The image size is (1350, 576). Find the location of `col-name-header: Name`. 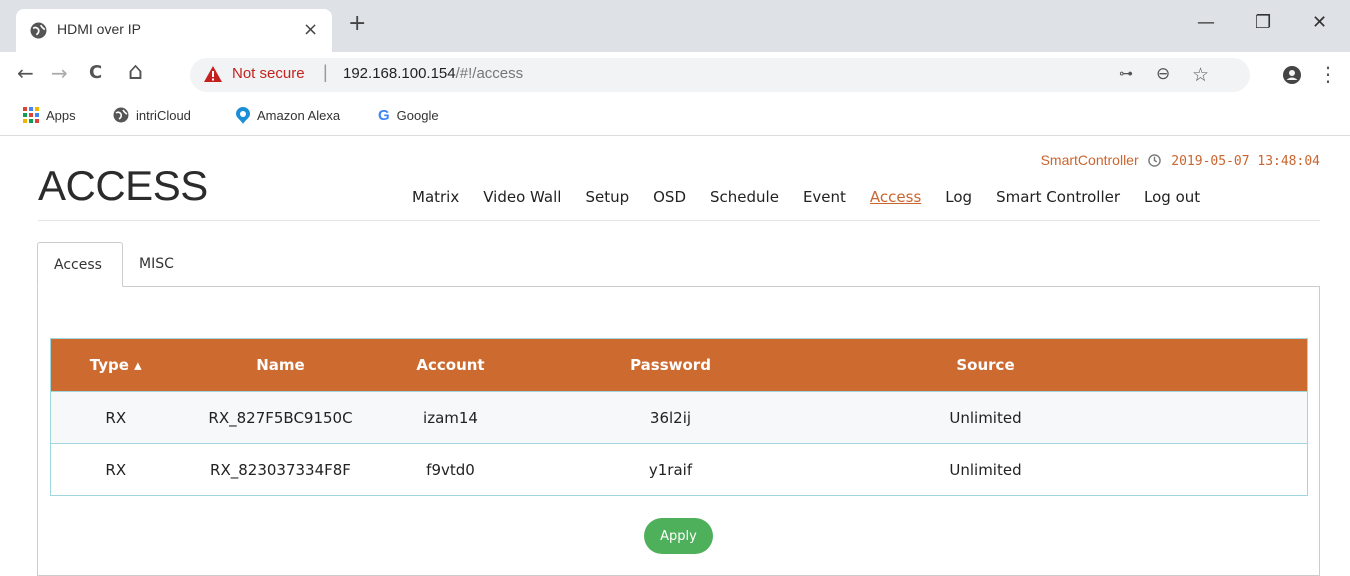

col-name-header: Name is located at coordinates (280, 365).